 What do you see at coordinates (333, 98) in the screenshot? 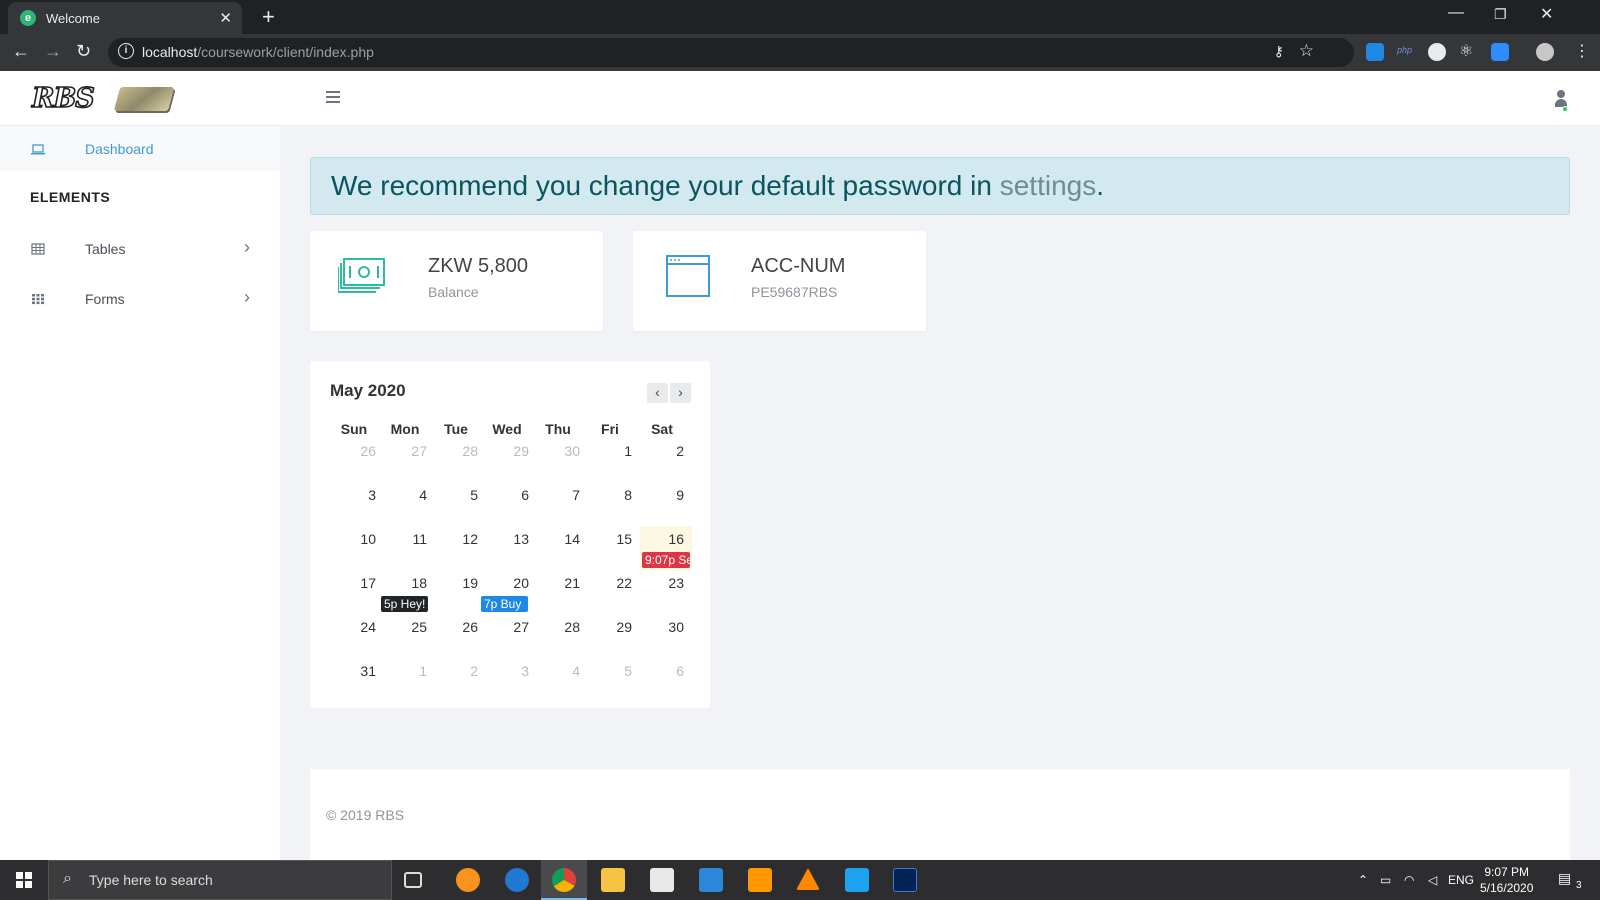
I see `menu-toggle-icon` at bounding box center [333, 98].